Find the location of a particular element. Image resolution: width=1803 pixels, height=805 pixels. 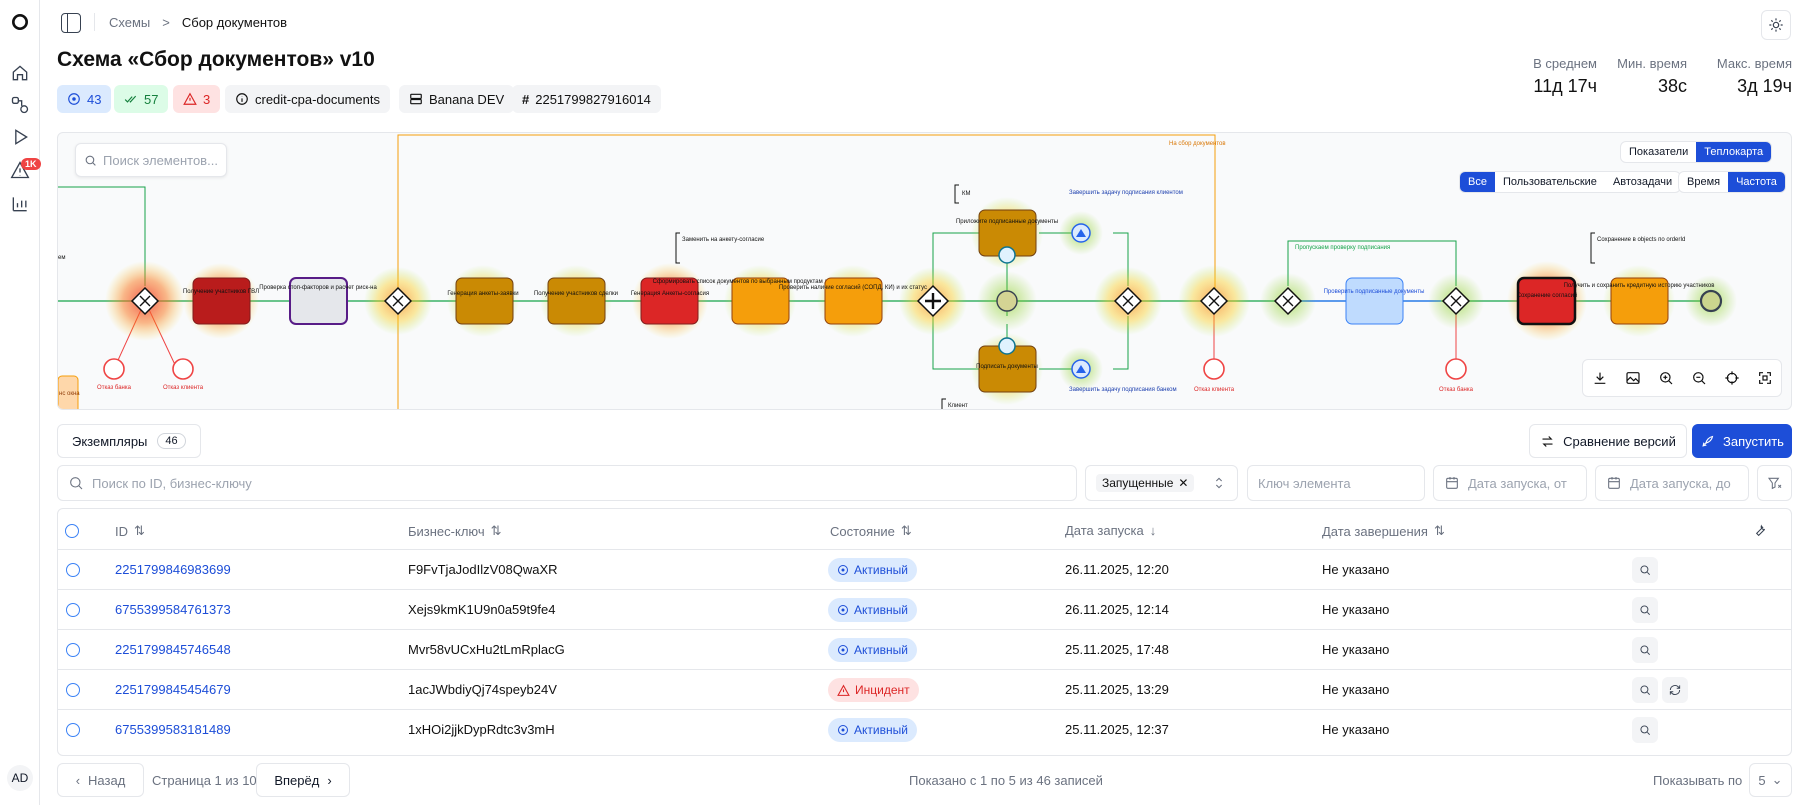

view-heatmap-tab: Теплокарта is located at coordinates (1734, 152).